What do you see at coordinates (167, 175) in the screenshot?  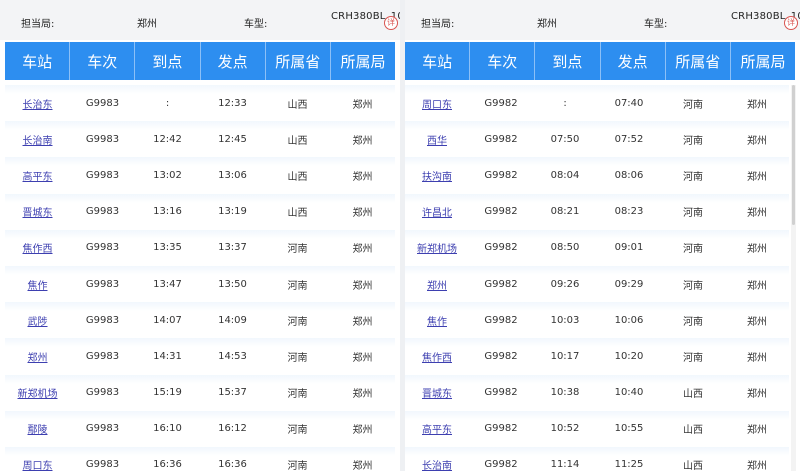 I see `arrival-time-cell: 13:02` at bounding box center [167, 175].